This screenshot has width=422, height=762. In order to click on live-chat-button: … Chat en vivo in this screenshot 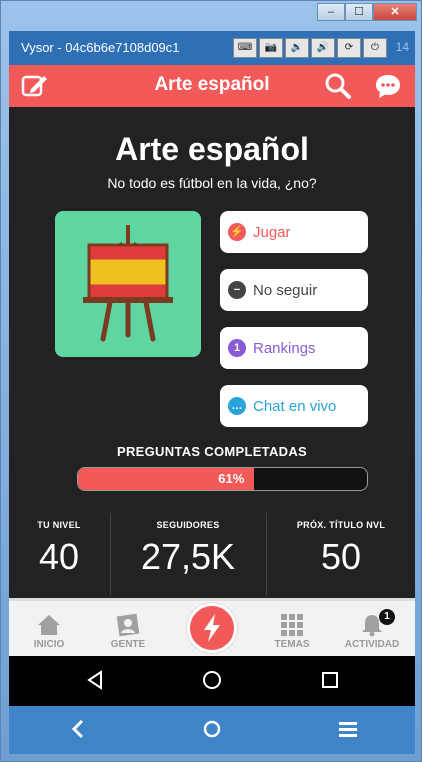, I will do `click(294, 406)`.